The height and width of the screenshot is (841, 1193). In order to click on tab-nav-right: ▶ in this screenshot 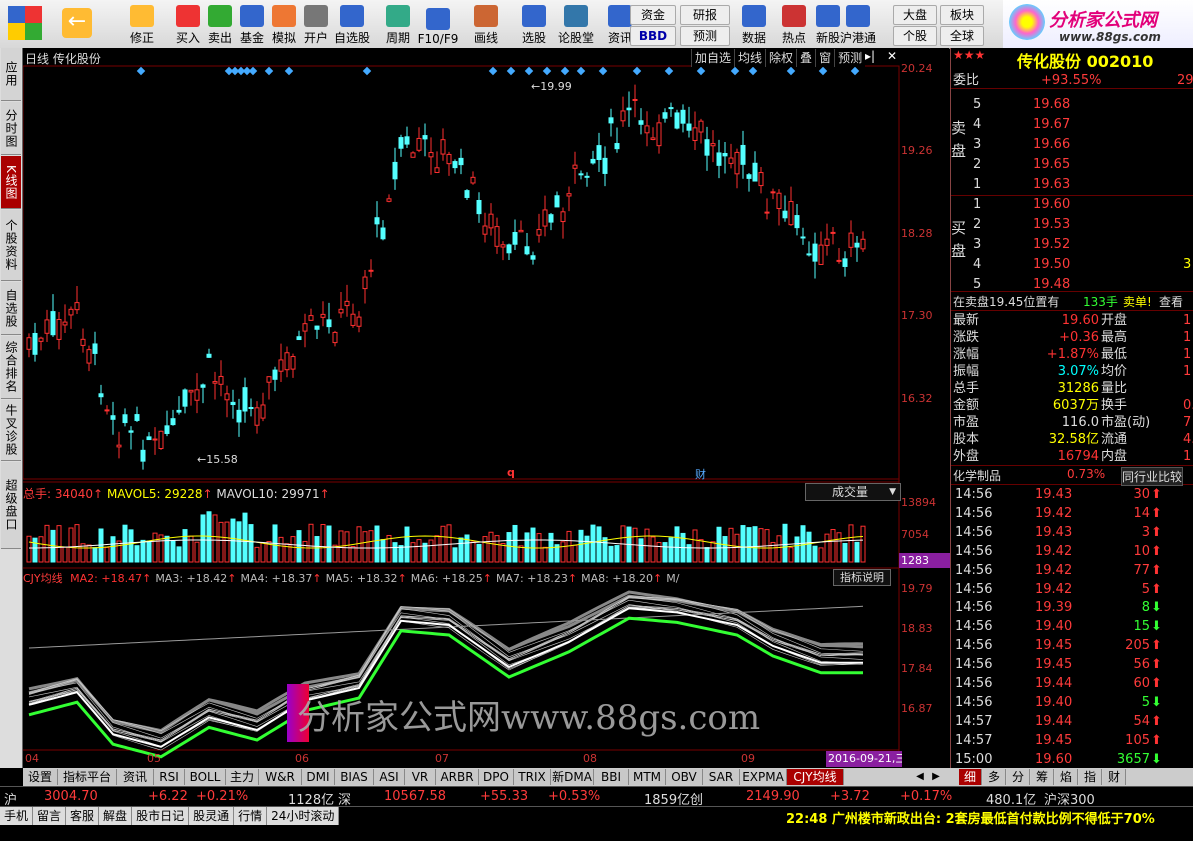, I will do `click(936, 777)`.